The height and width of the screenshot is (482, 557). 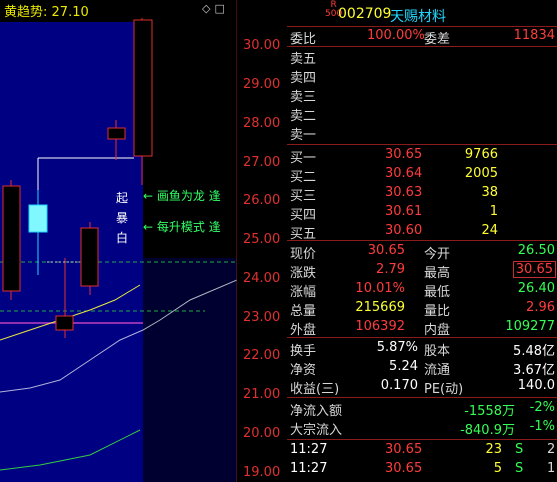 What do you see at coordinates (188, 227) in the screenshot?
I see `signal-text-2: 每升模式 逢` at bounding box center [188, 227].